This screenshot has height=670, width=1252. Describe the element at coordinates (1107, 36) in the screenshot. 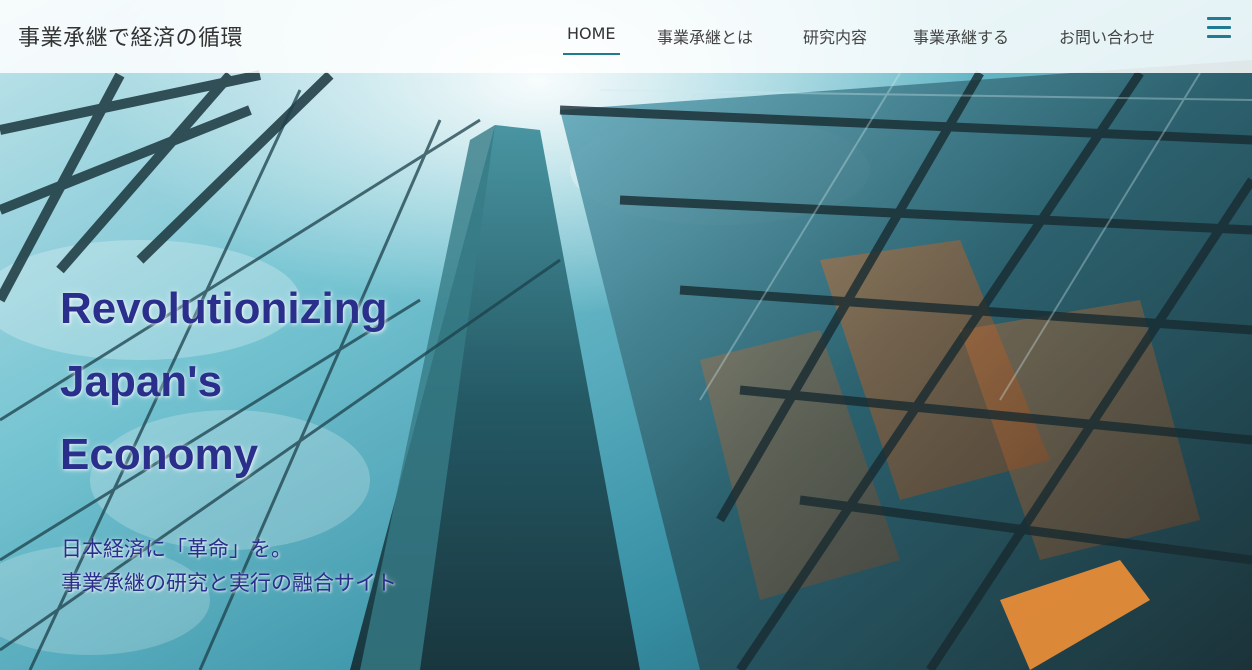

I see `nav-contact: お問い合わせ` at that location.